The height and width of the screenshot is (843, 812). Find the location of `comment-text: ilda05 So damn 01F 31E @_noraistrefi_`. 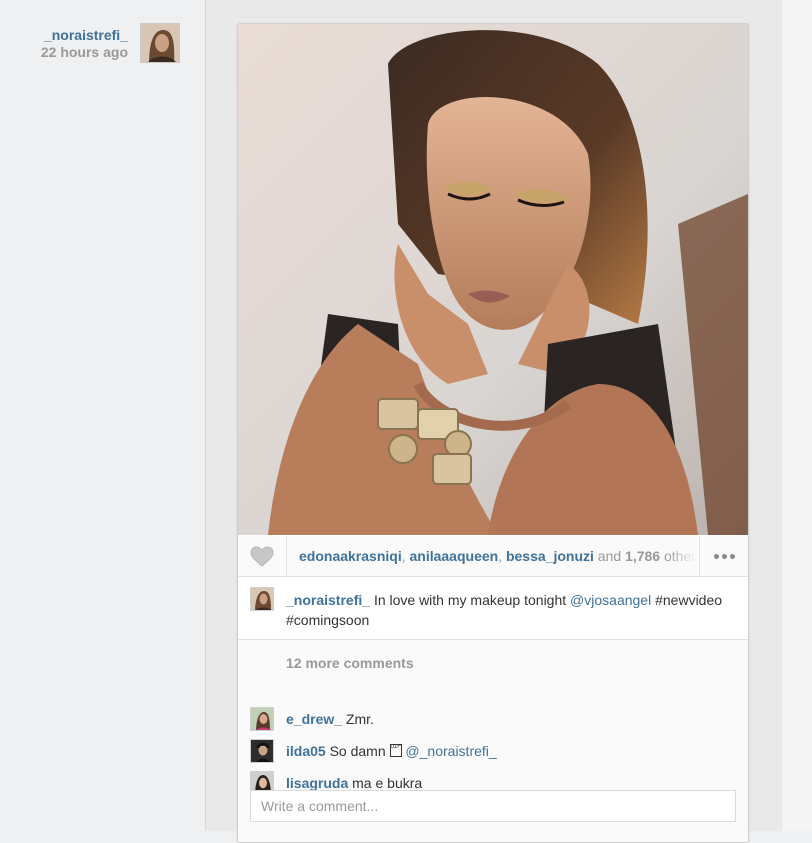

comment-text: ilda05 So damn 01F 31E @_noraistrefi_ is located at coordinates (391, 751).